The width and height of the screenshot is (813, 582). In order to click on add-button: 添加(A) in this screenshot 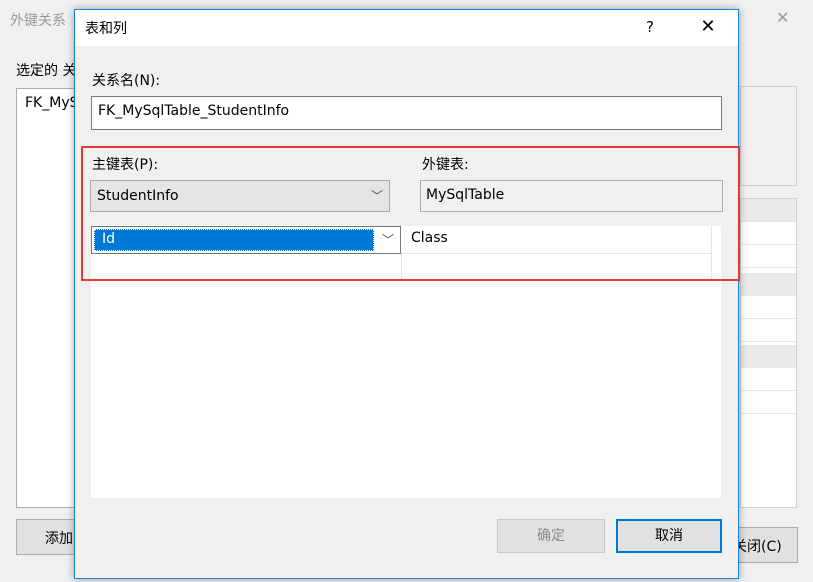, I will do `click(55, 537)`.